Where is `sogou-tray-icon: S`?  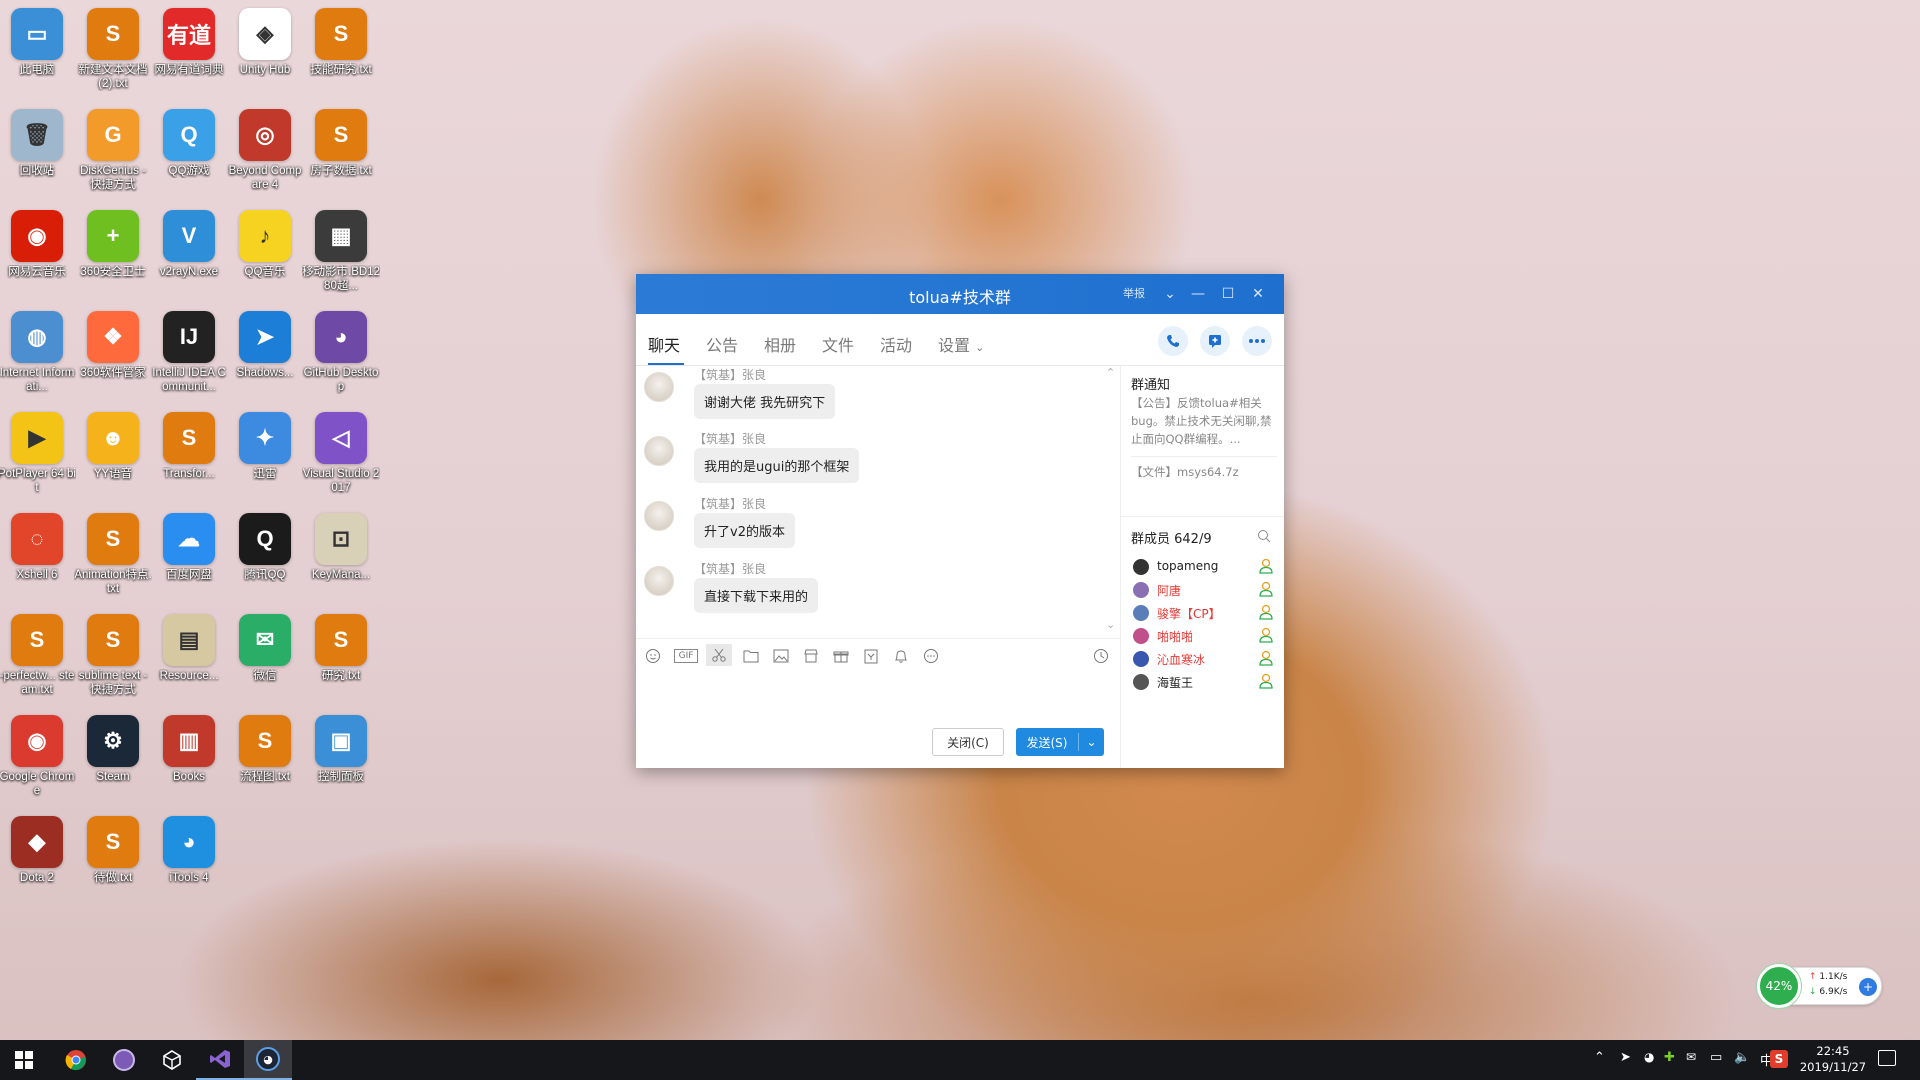 sogou-tray-icon: S is located at coordinates (1779, 1059).